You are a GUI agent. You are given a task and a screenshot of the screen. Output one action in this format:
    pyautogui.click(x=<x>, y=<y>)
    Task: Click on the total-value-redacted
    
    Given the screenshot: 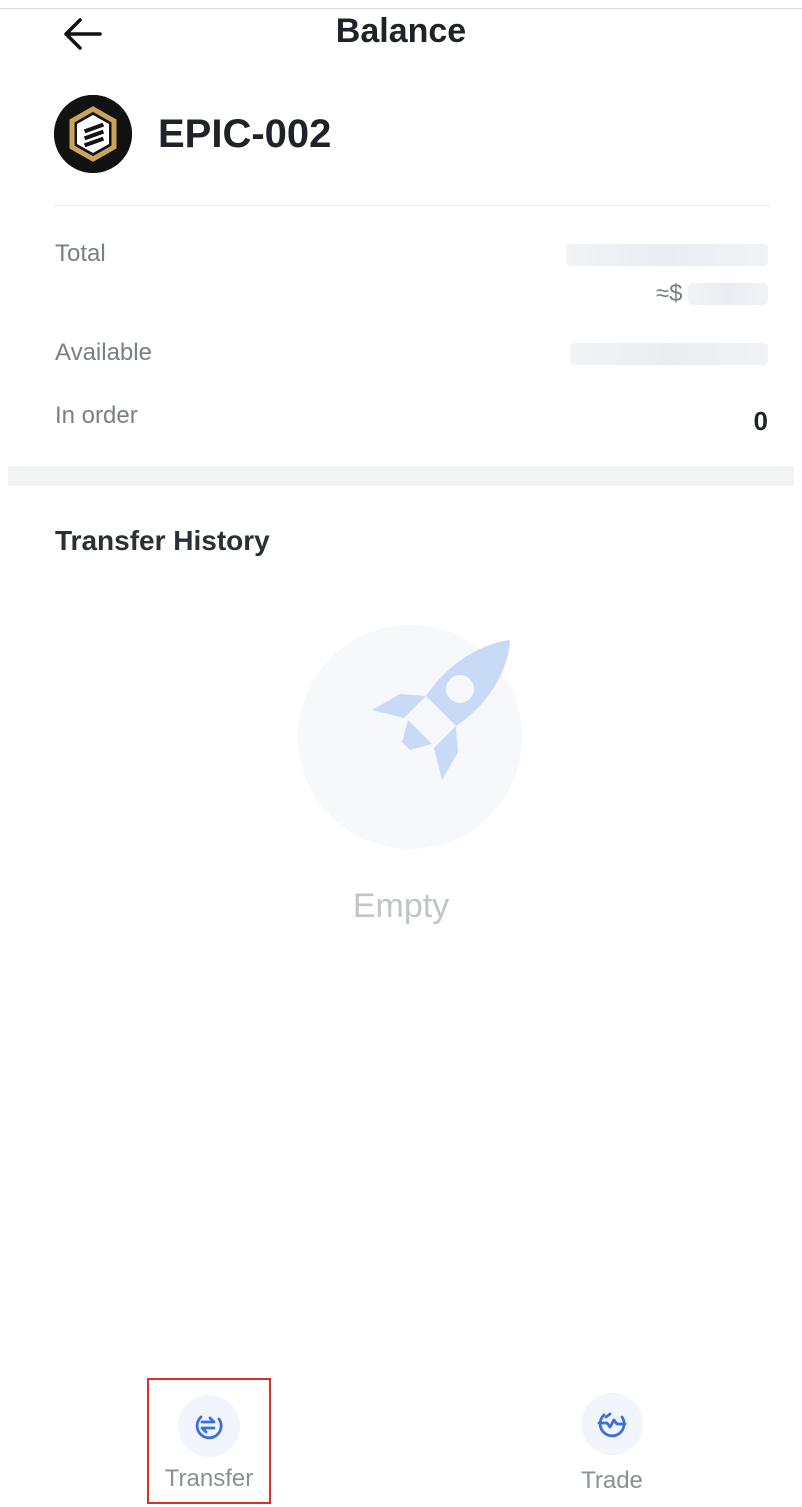 What is the action you would take?
    pyautogui.click(x=667, y=255)
    